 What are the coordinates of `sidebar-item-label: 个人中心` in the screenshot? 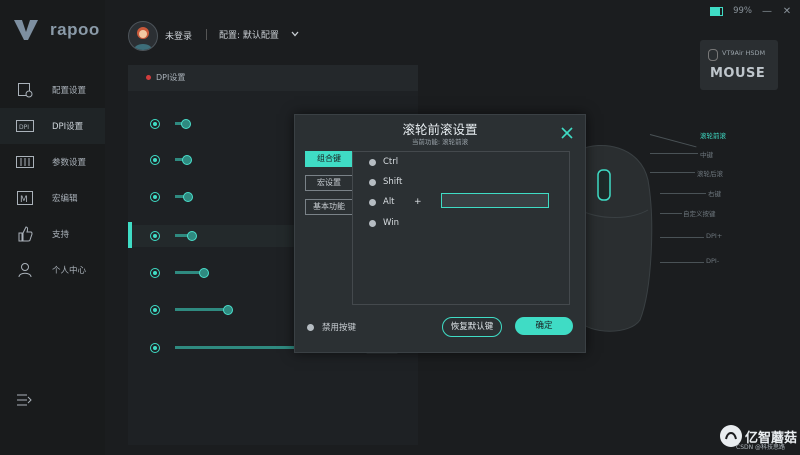 It's located at (69, 271).